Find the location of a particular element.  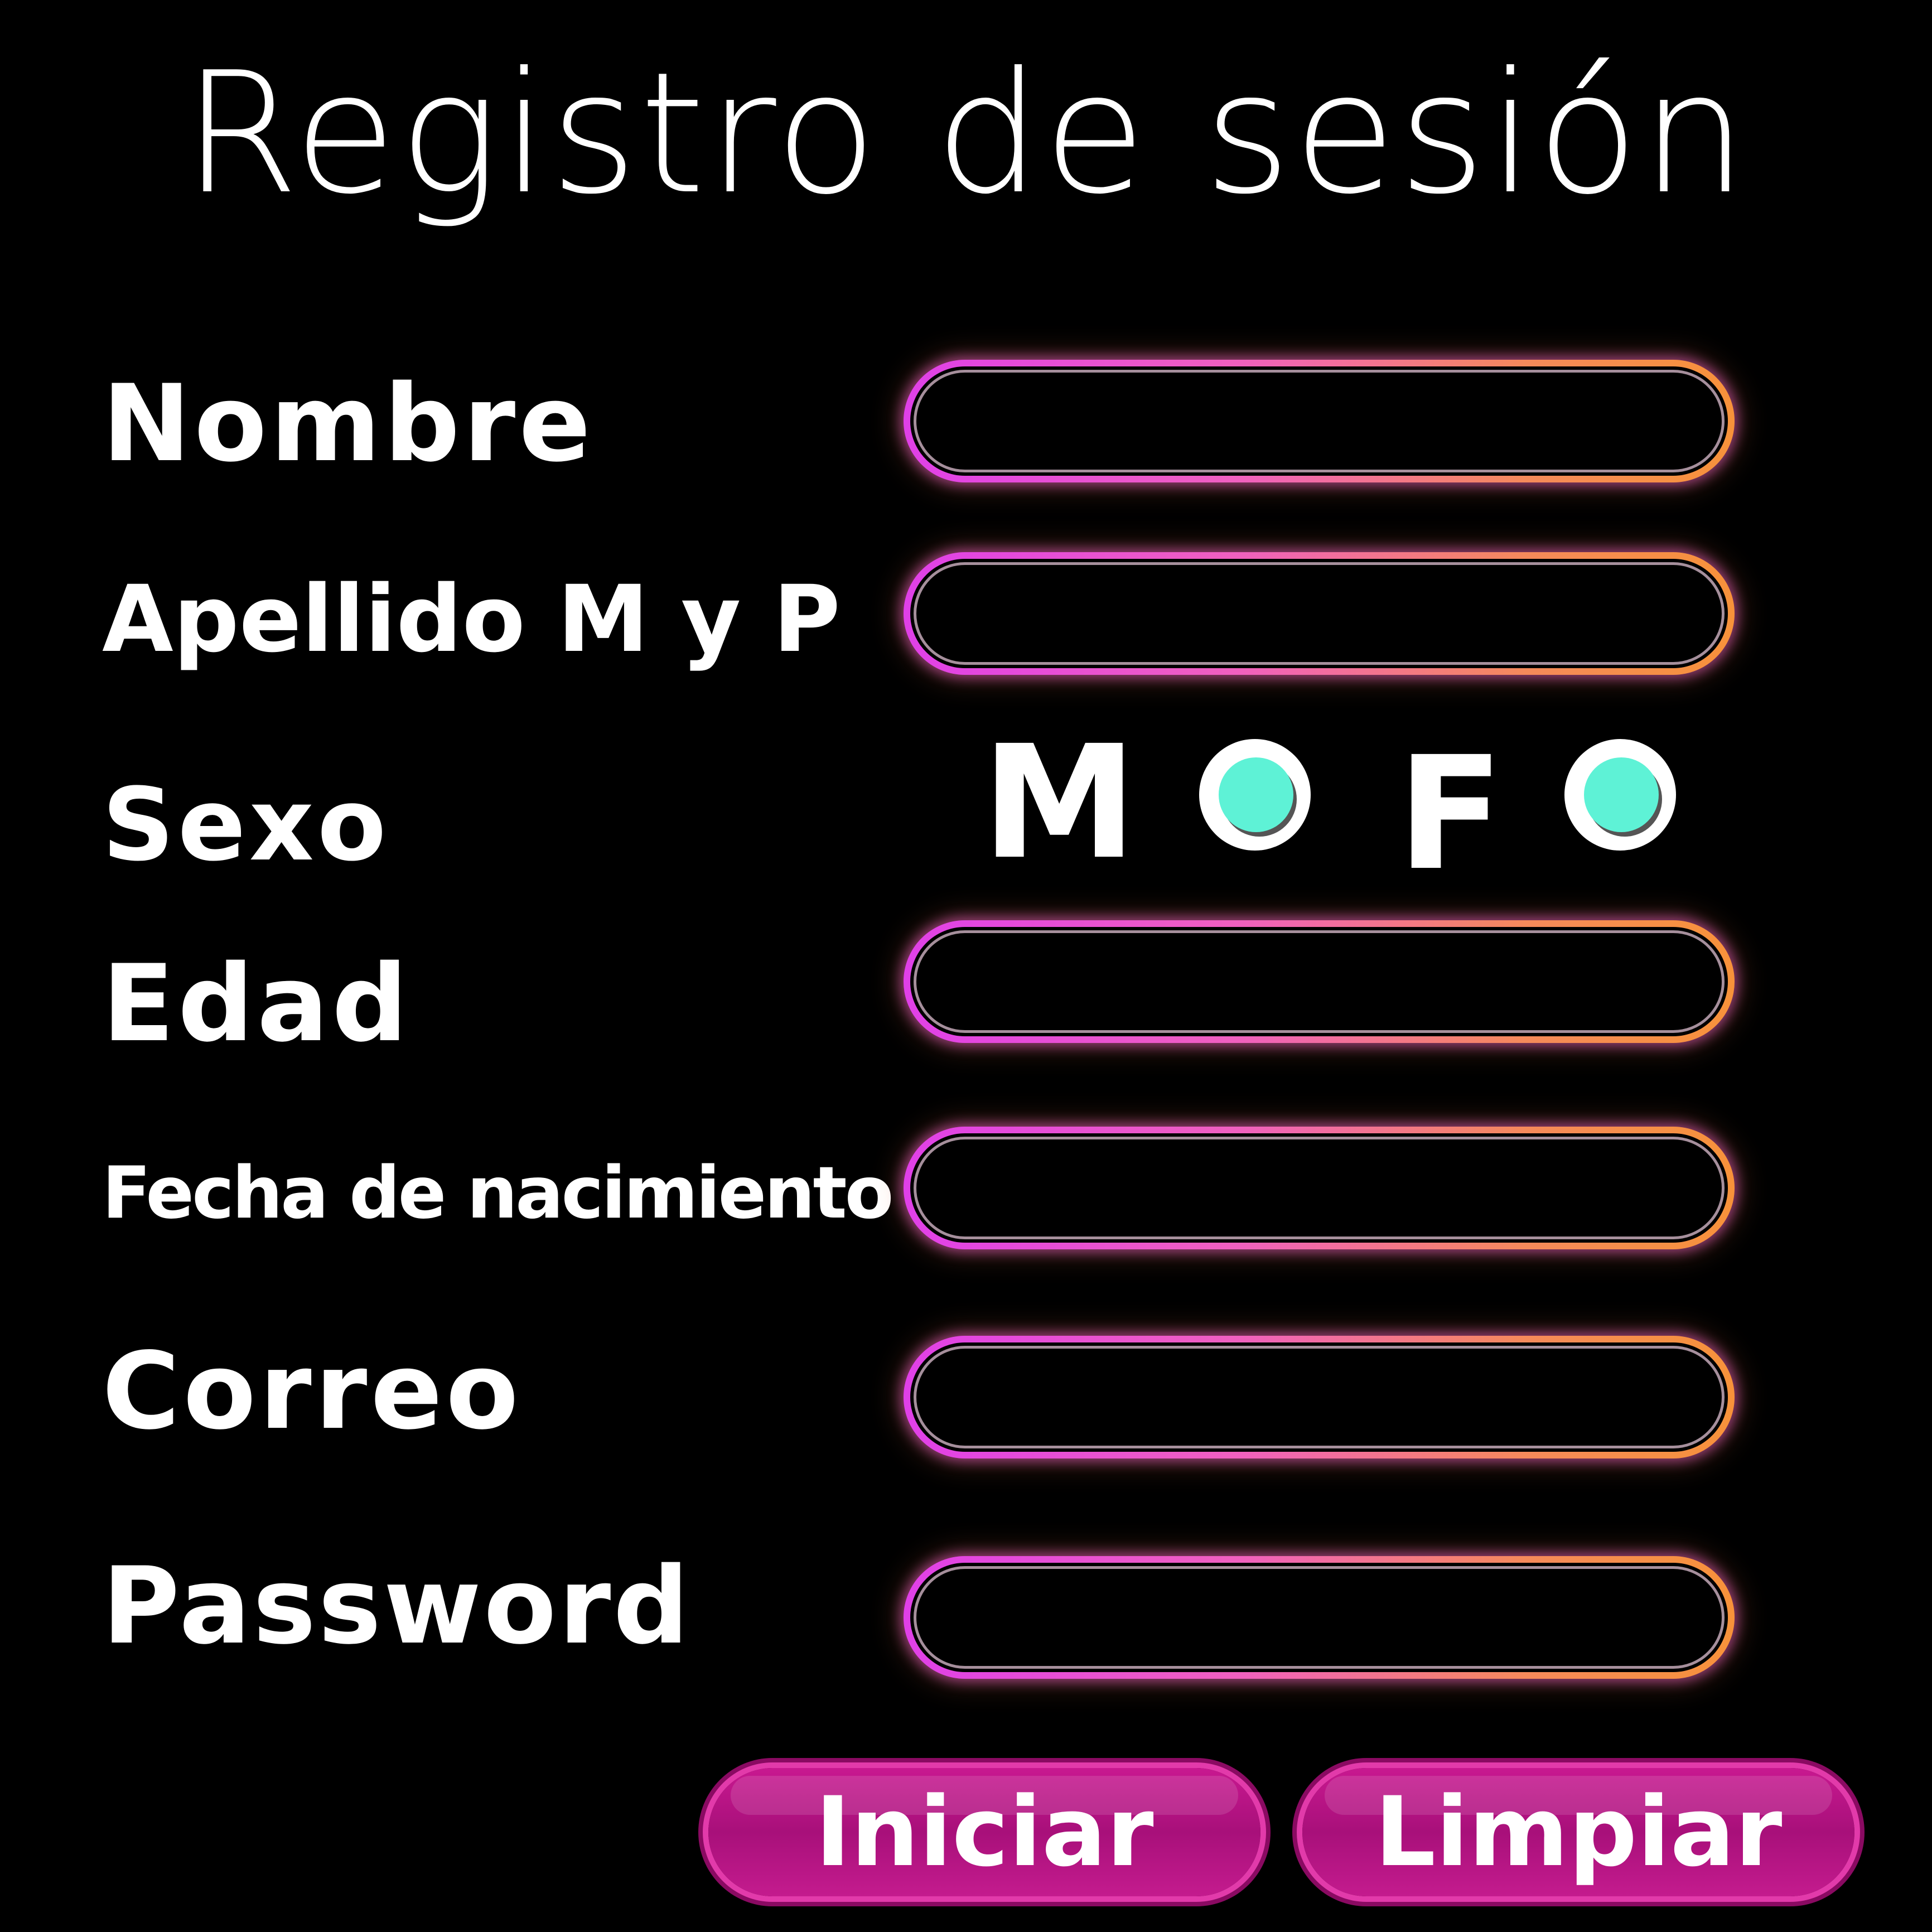

edad-input is located at coordinates (1319, 981).